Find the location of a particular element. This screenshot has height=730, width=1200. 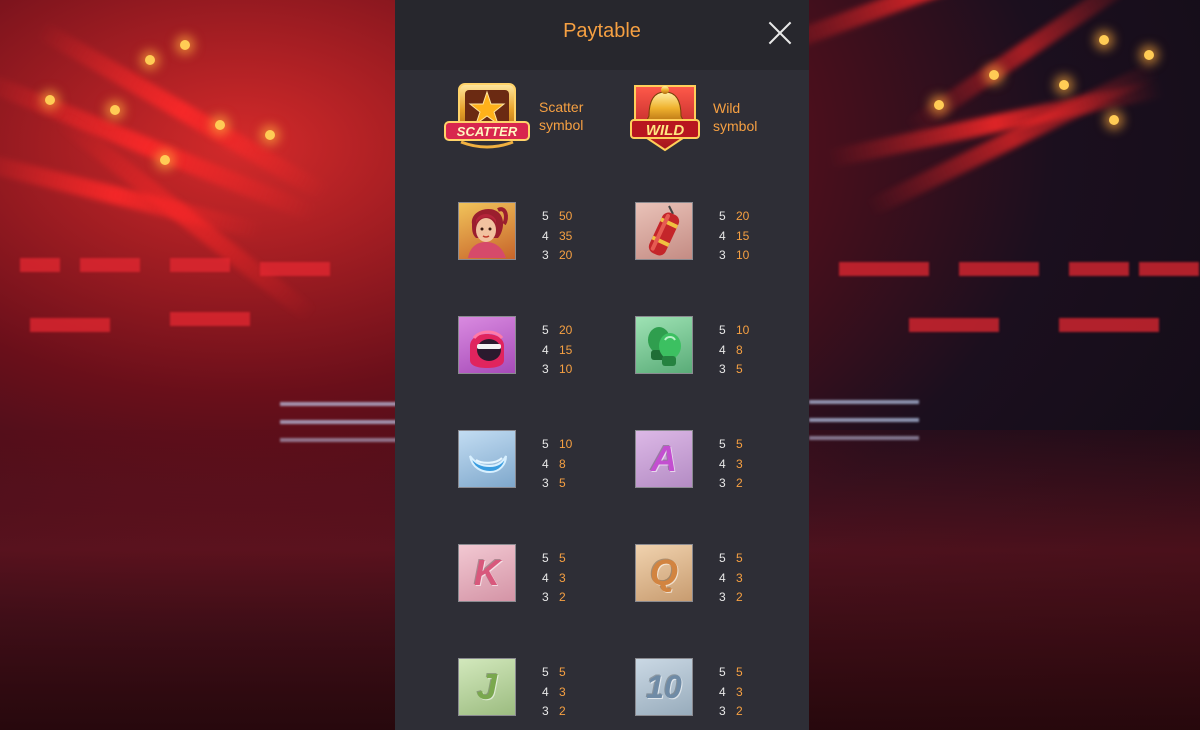

boxing-helmet-icon is located at coordinates (487, 345).